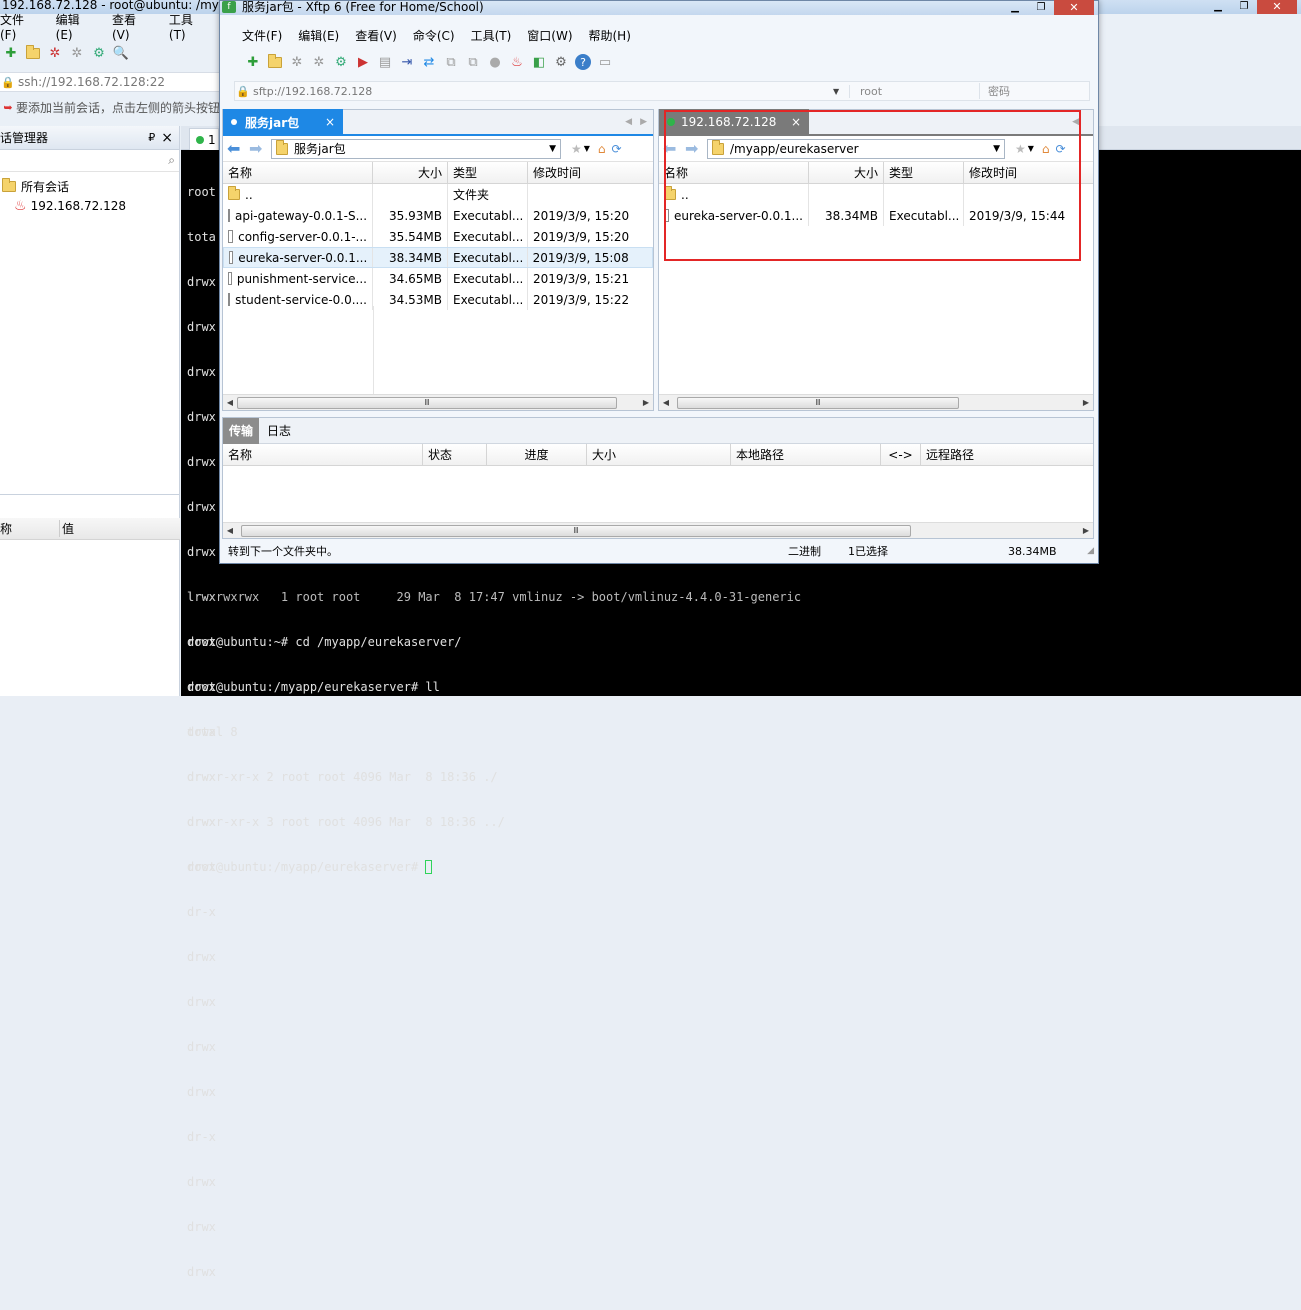  What do you see at coordinates (204, 139) in the screenshot?
I see `terminal-tab: 1` at bounding box center [204, 139].